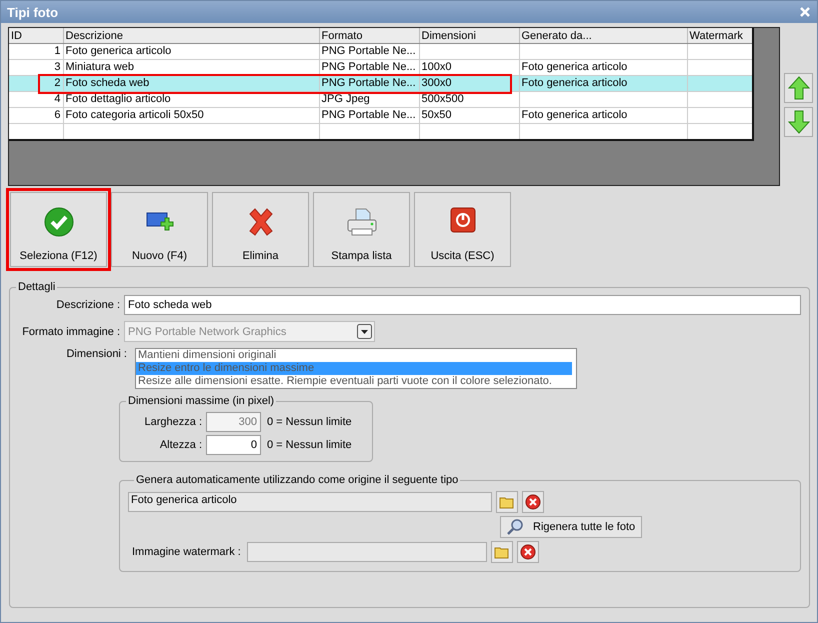 The width and height of the screenshot is (818, 623). I want to click on table-cell: 100x0, so click(437, 67).